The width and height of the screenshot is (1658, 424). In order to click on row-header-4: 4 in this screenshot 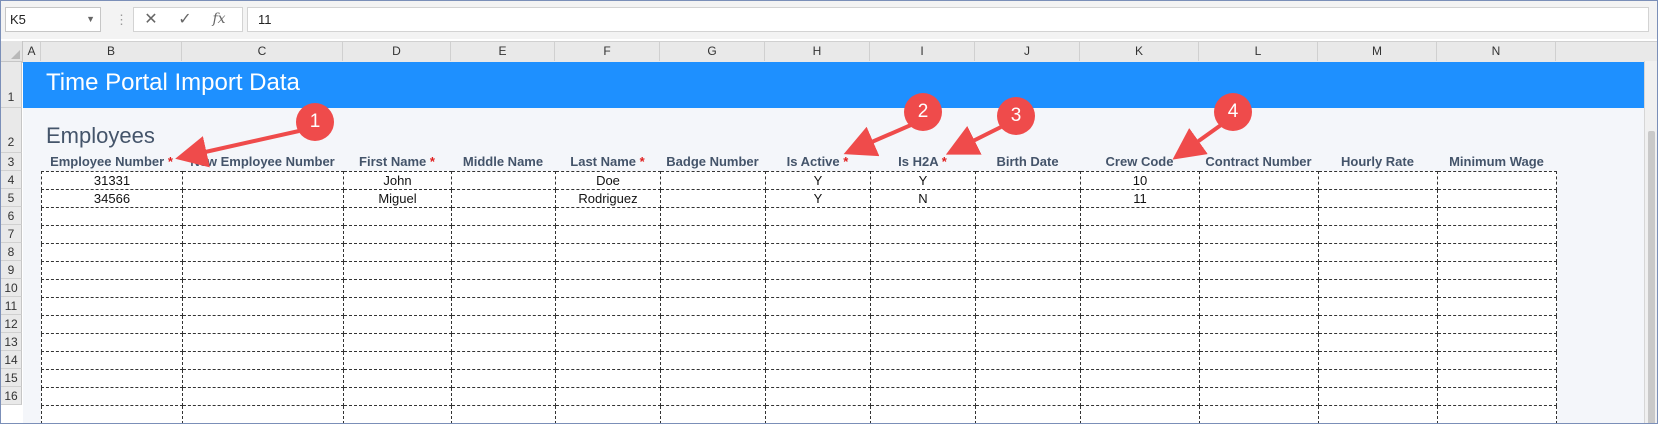, I will do `click(11, 180)`.